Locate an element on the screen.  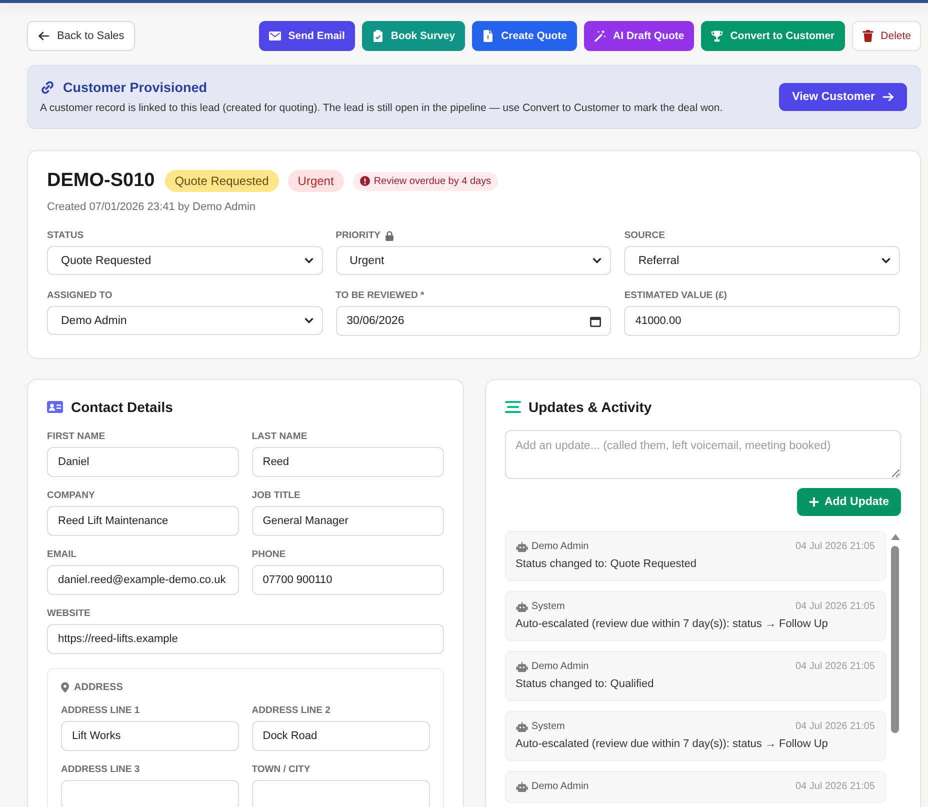
field-label: TO BE REVIEWED * is located at coordinates (380, 295).